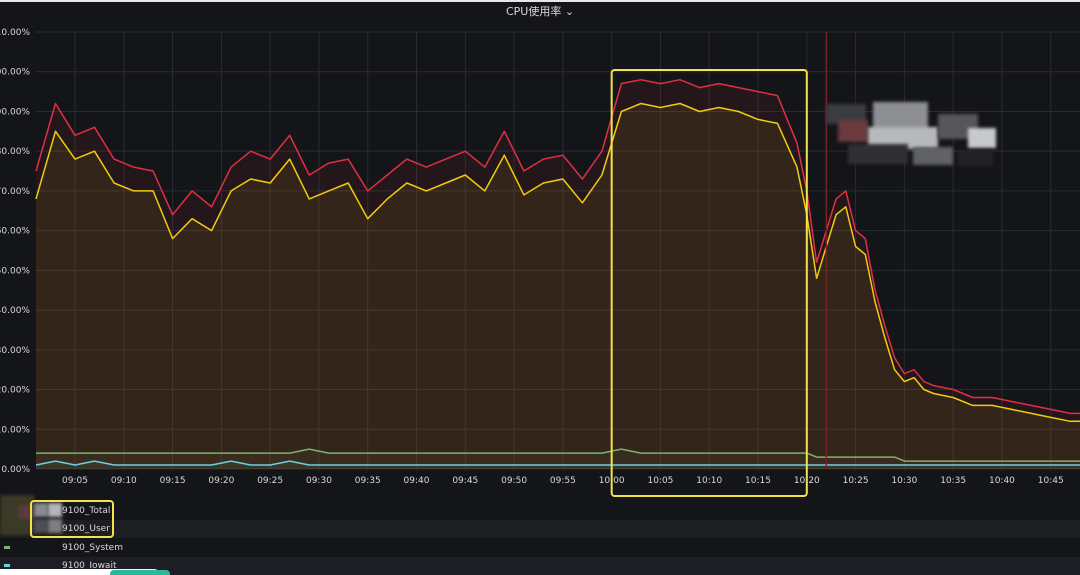 The height and width of the screenshot is (575, 1080). Describe the element at coordinates (75, 481) in the screenshot. I see `x-tick-label: 09:05` at that location.